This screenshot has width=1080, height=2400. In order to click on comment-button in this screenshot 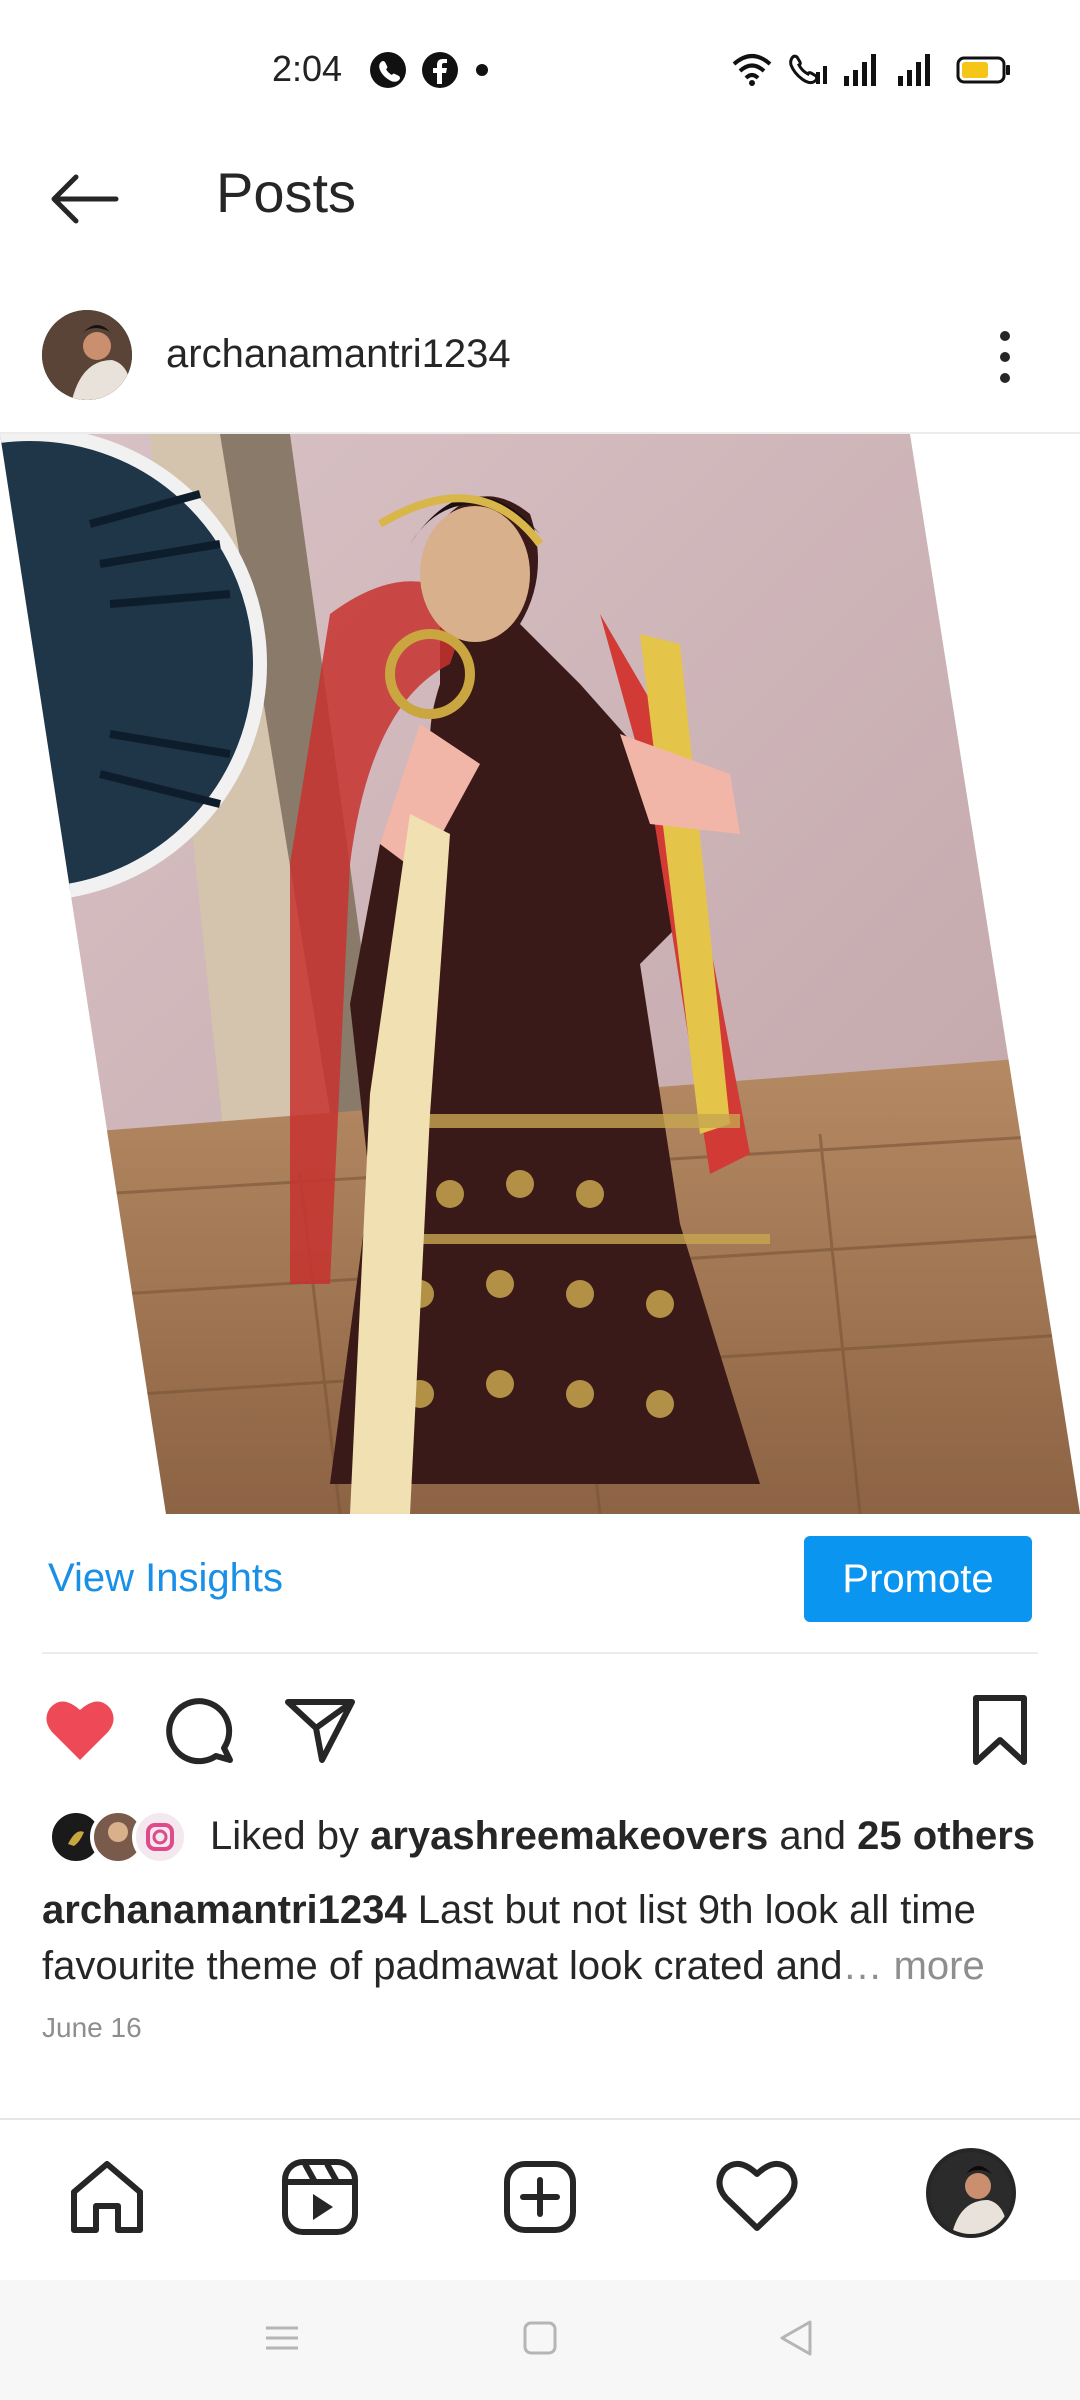, I will do `click(200, 1730)`.